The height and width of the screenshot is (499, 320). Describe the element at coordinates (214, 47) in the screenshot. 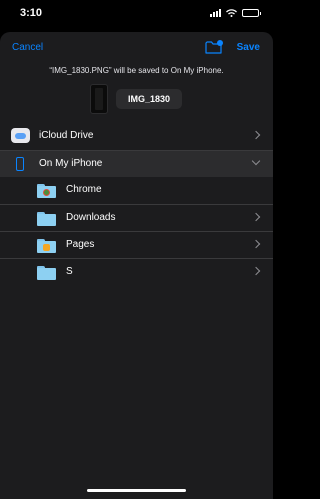

I see `new-folder-icon` at that location.